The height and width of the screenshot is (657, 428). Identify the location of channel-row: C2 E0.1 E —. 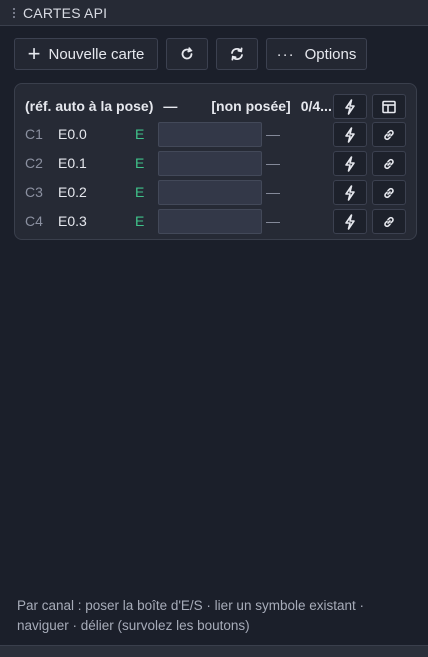
(215, 163).